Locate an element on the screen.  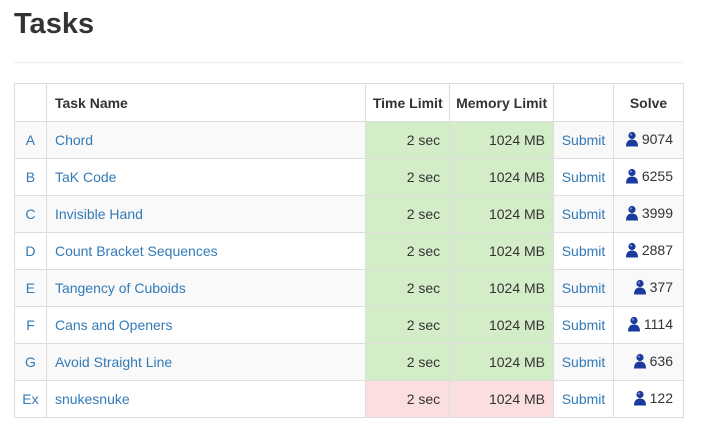
page-title: Tasks is located at coordinates (54, 24).